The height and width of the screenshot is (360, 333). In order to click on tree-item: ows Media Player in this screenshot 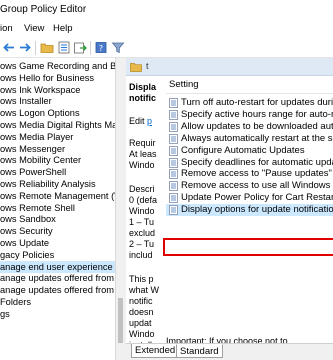, I will do `click(57, 137)`.